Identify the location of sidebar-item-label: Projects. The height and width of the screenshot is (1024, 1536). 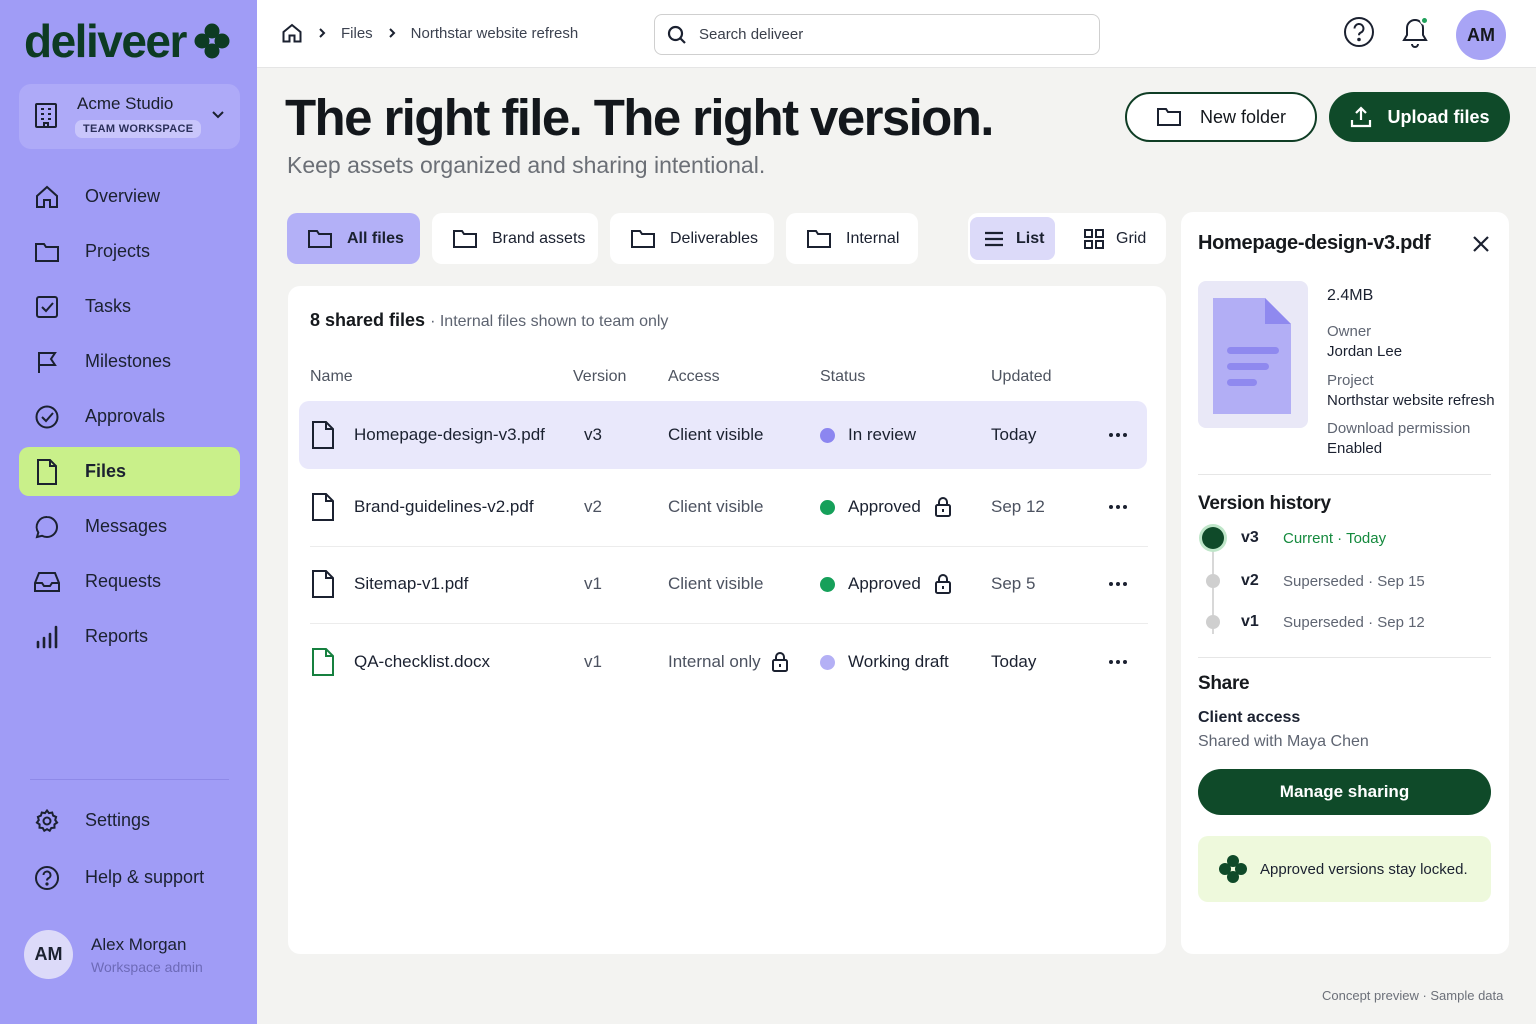
(118, 251).